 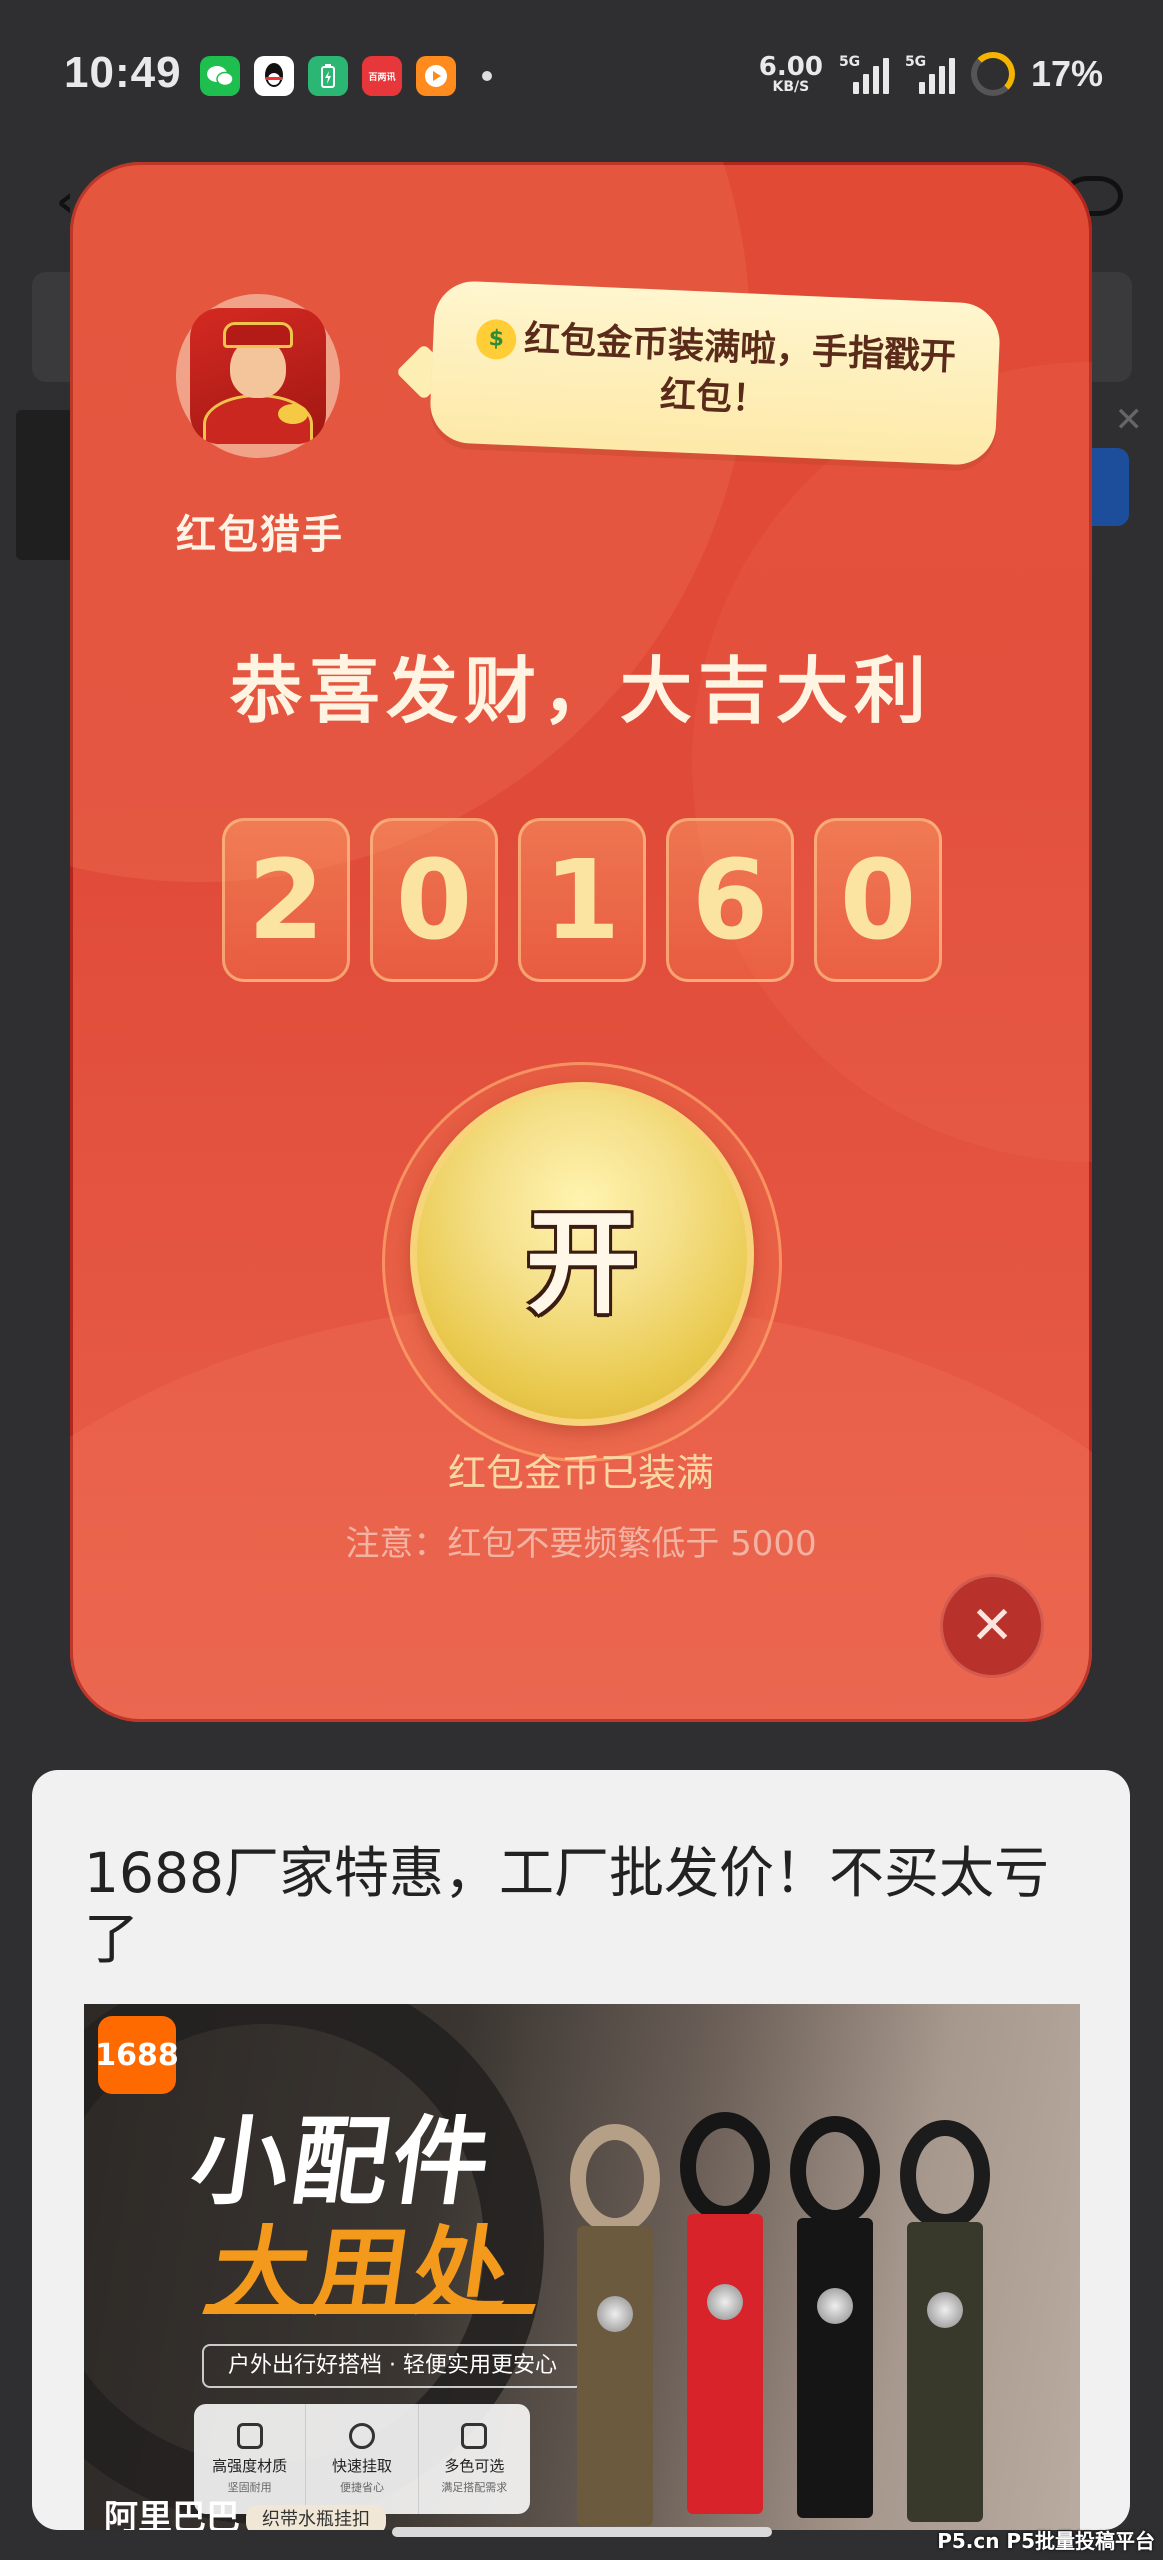 What do you see at coordinates (436, 76) in the screenshot?
I see `video-app-icon` at bounding box center [436, 76].